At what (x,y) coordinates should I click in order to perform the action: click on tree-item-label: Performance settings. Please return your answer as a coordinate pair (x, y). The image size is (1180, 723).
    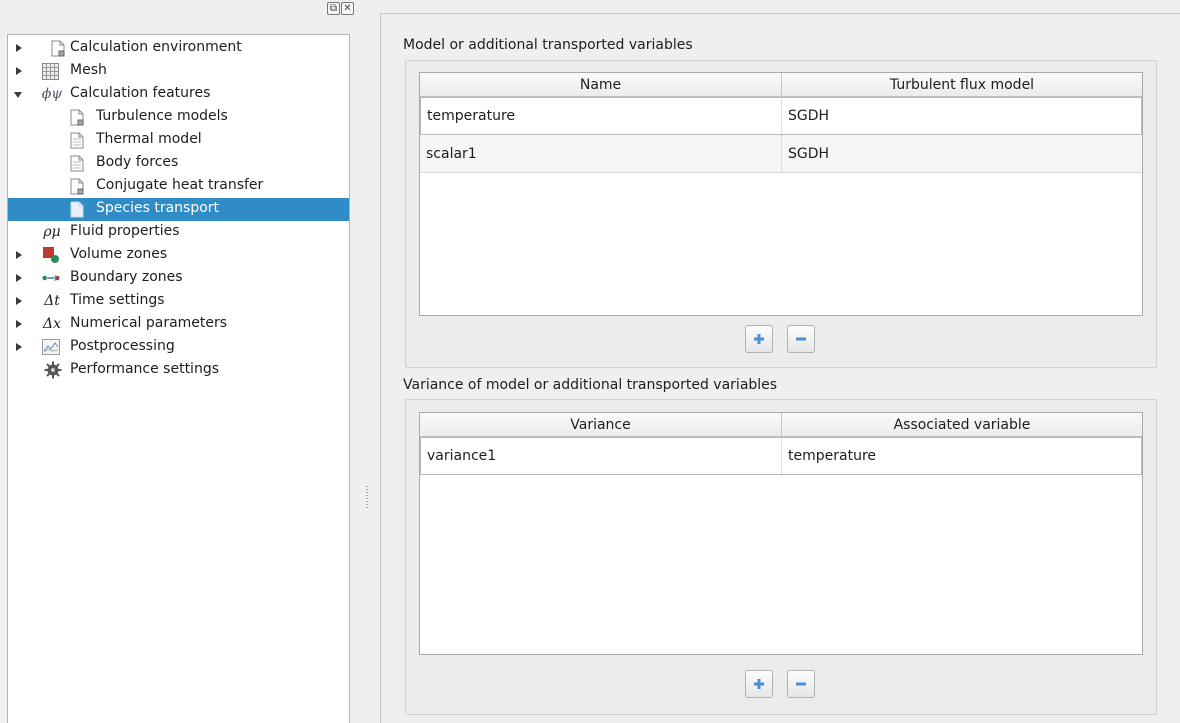
    Looking at the image, I should click on (144, 369).